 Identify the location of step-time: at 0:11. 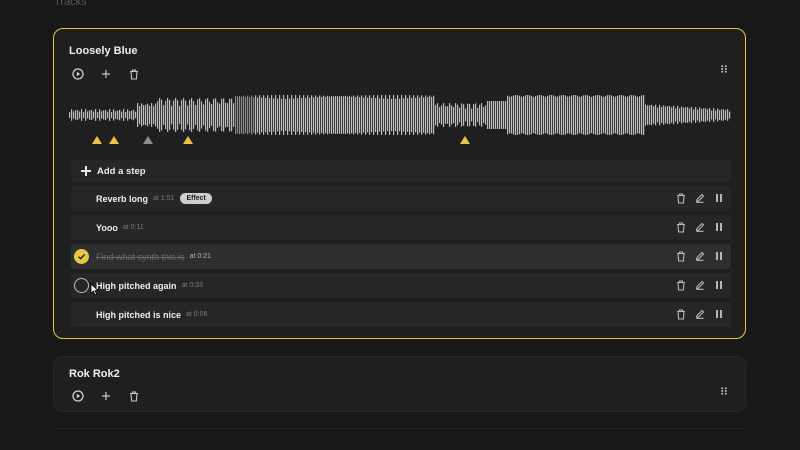
(133, 227).